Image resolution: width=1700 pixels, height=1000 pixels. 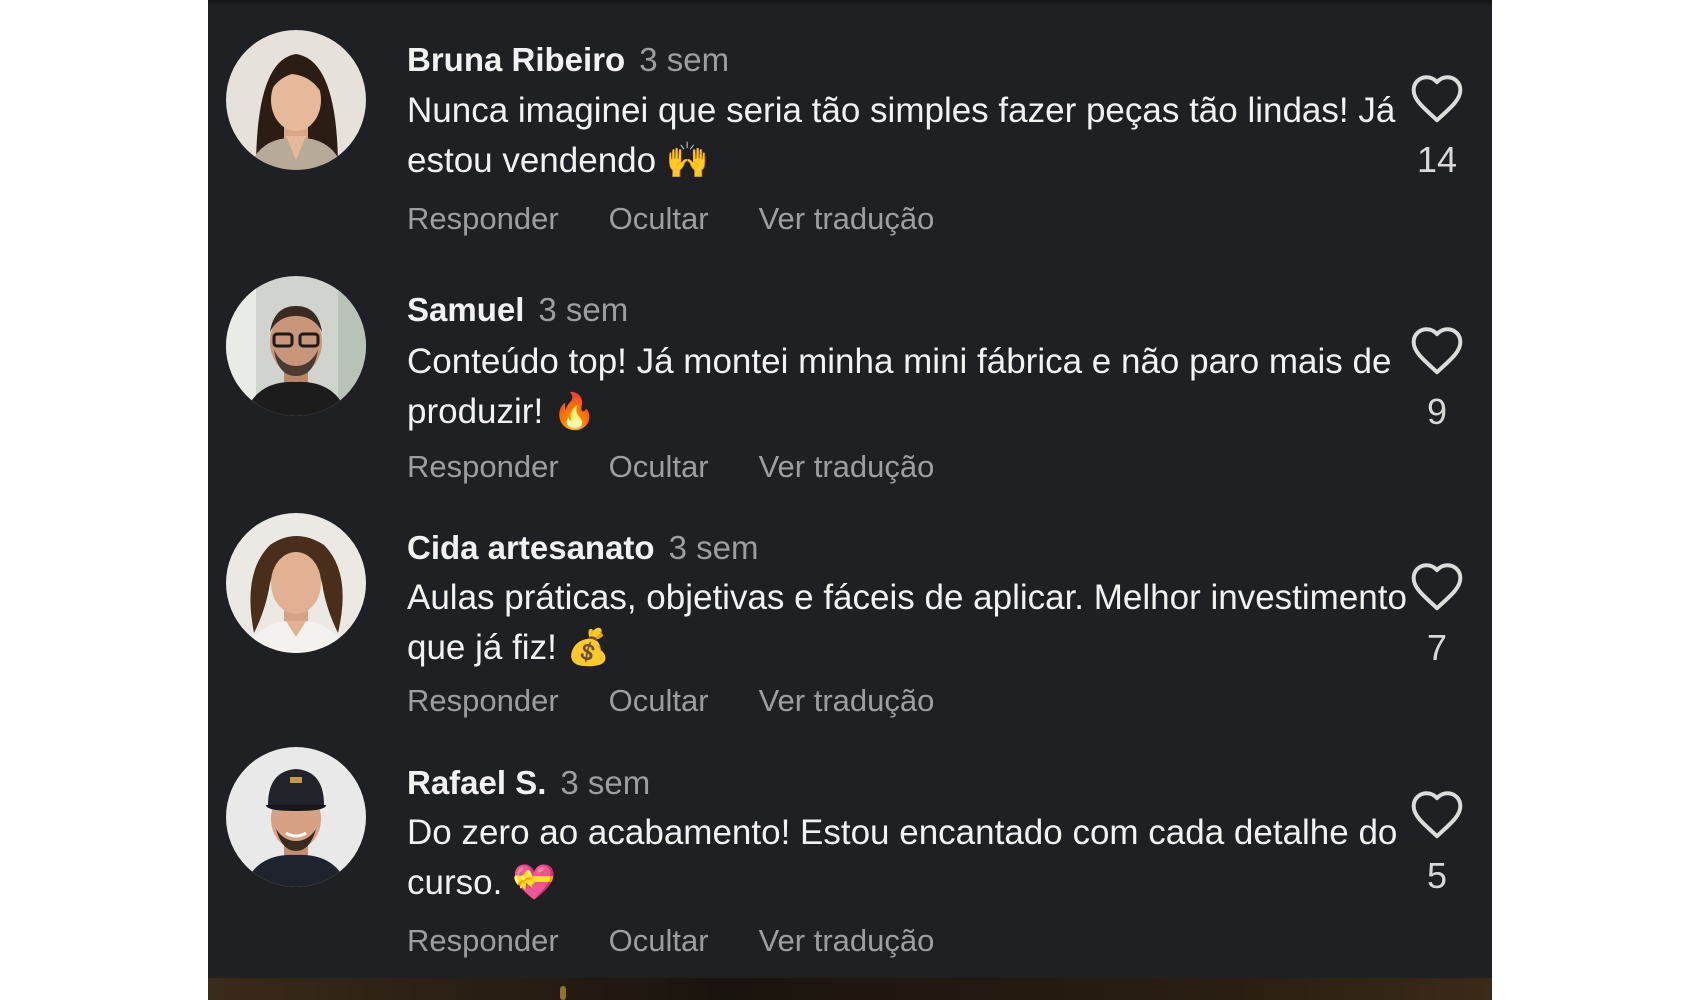 What do you see at coordinates (850, 3) in the screenshot?
I see `top-divider` at bounding box center [850, 3].